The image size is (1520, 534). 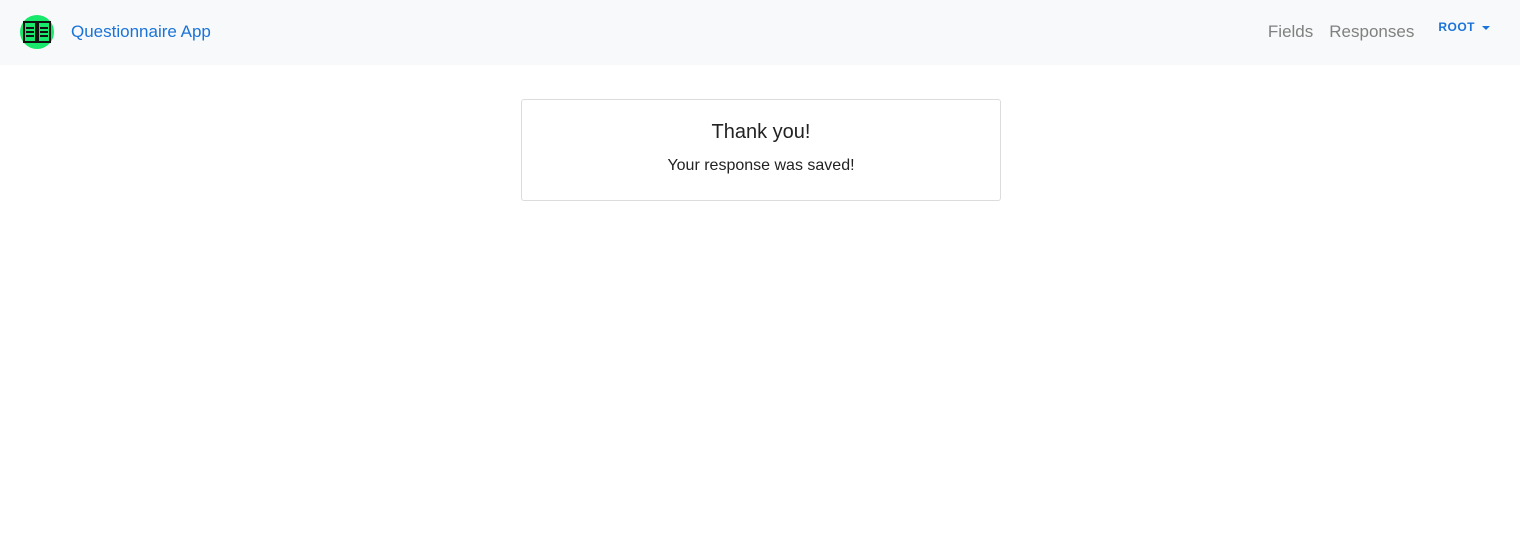 I want to click on open-book-icon, so click(x=37, y=32).